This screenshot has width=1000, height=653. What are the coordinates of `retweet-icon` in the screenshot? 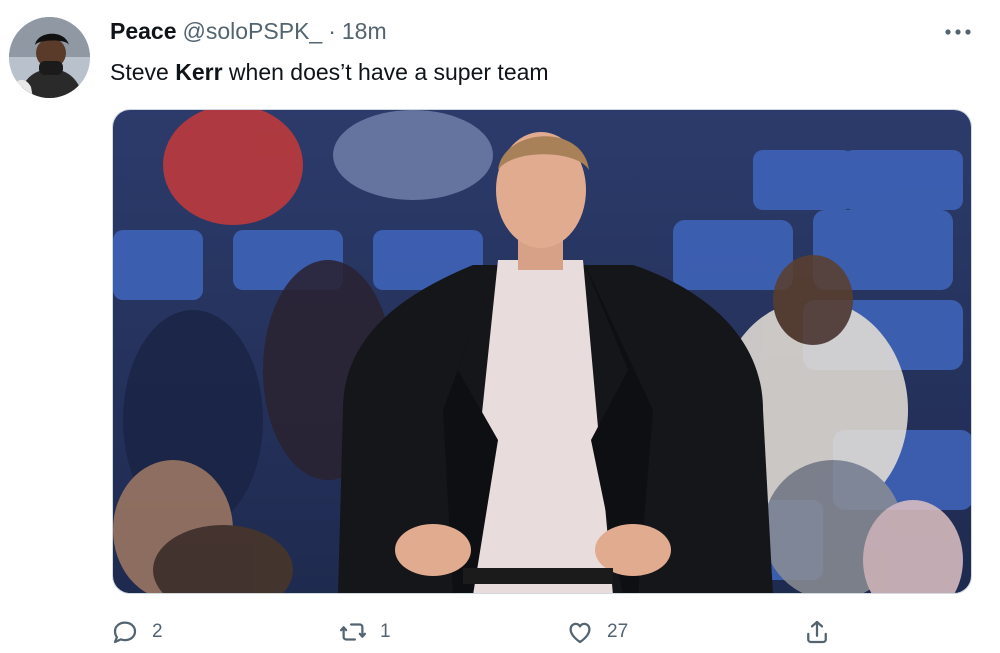 It's located at (353, 632).